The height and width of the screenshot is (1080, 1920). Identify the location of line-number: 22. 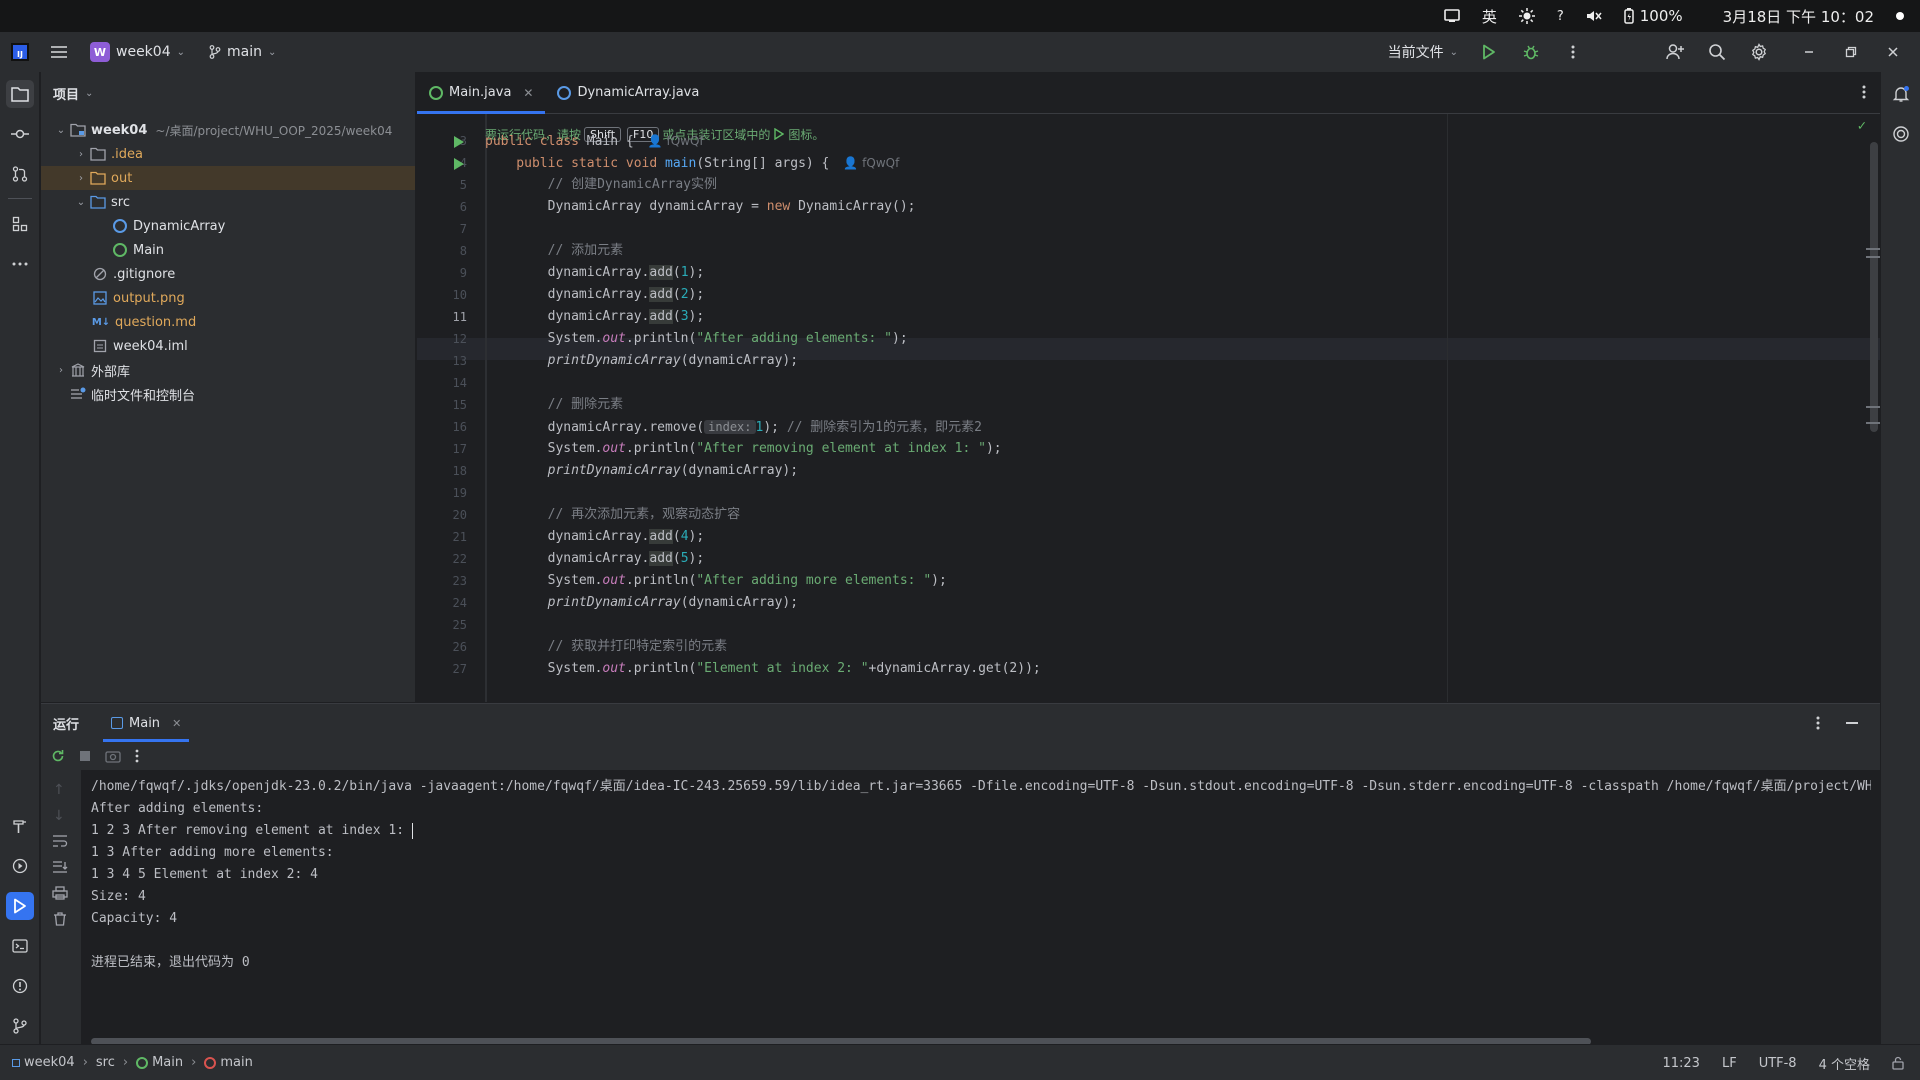
(447, 559).